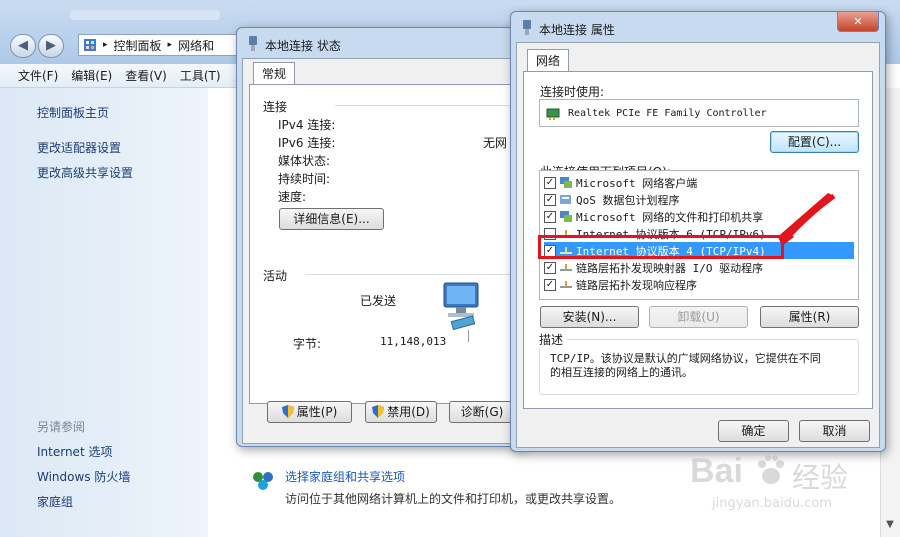  Describe the element at coordinates (138, 45) in the screenshot. I see `breadcrumb-control-panel: 控制面板` at that location.